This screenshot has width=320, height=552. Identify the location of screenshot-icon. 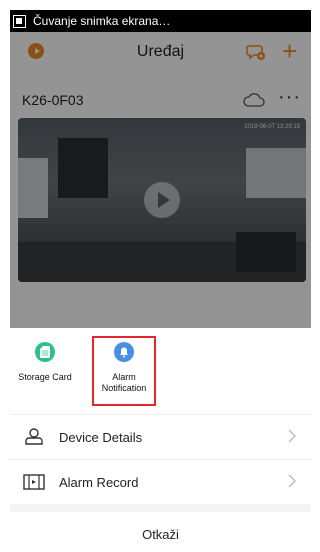
(19, 21).